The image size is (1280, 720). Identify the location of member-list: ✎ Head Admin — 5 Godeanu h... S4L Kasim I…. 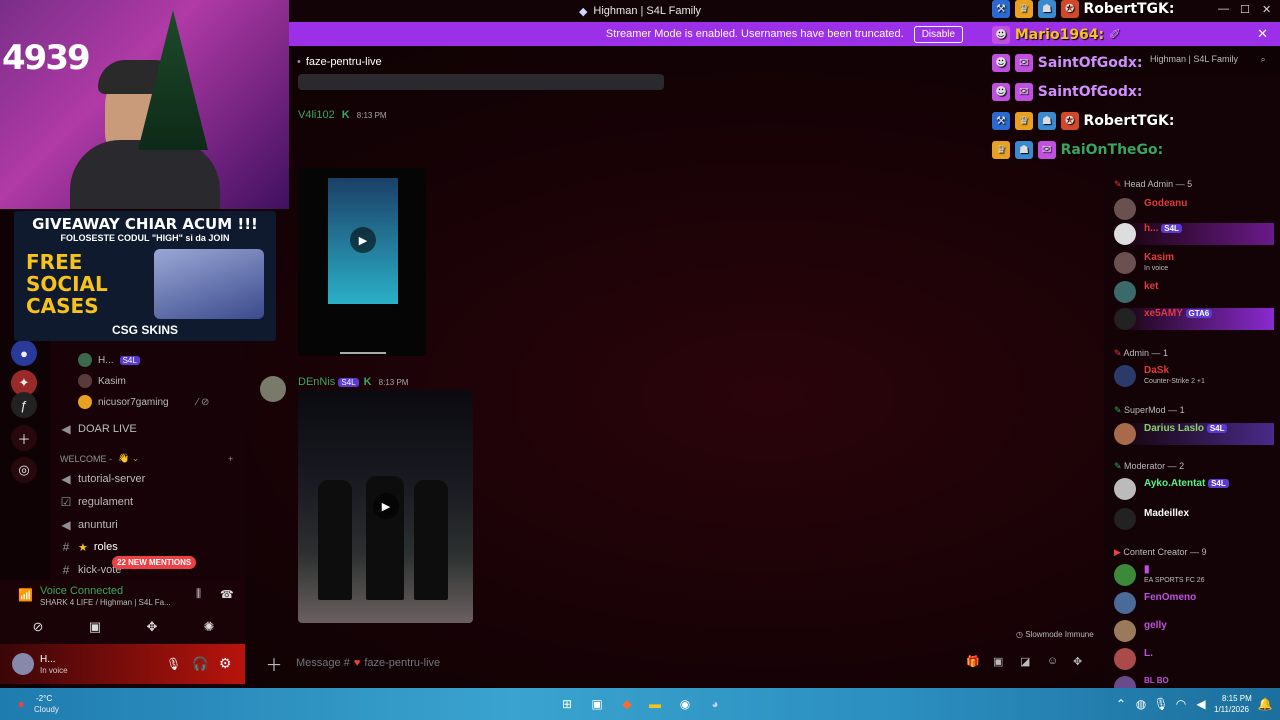
(1192, 388).